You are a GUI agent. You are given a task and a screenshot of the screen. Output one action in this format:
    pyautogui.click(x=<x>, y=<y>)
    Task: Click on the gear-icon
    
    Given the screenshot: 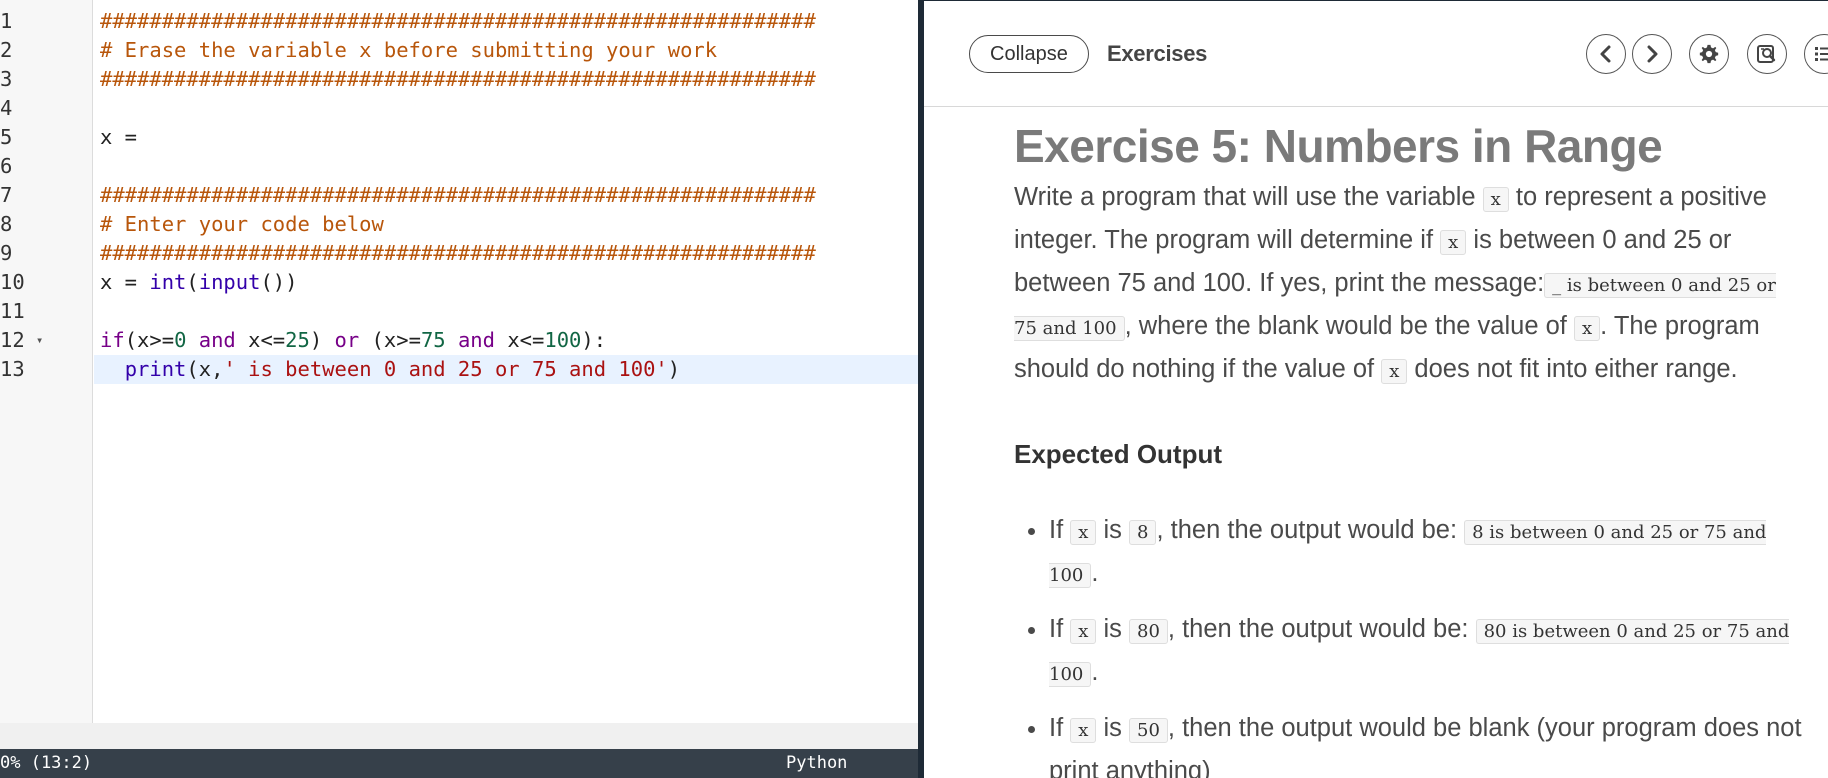 What is the action you would take?
    pyautogui.click(x=1709, y=54)
    